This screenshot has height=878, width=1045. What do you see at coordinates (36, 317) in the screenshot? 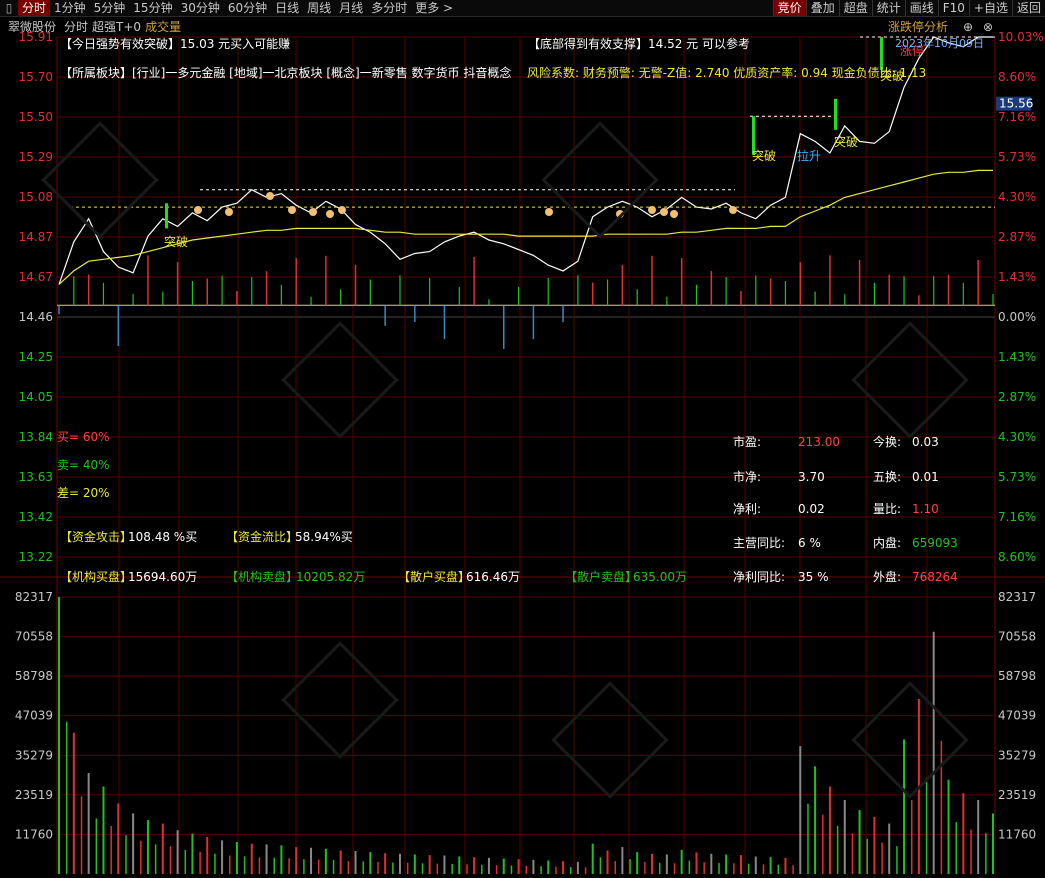
I see `price-label: 14.46` at bounding box center [36, 317].